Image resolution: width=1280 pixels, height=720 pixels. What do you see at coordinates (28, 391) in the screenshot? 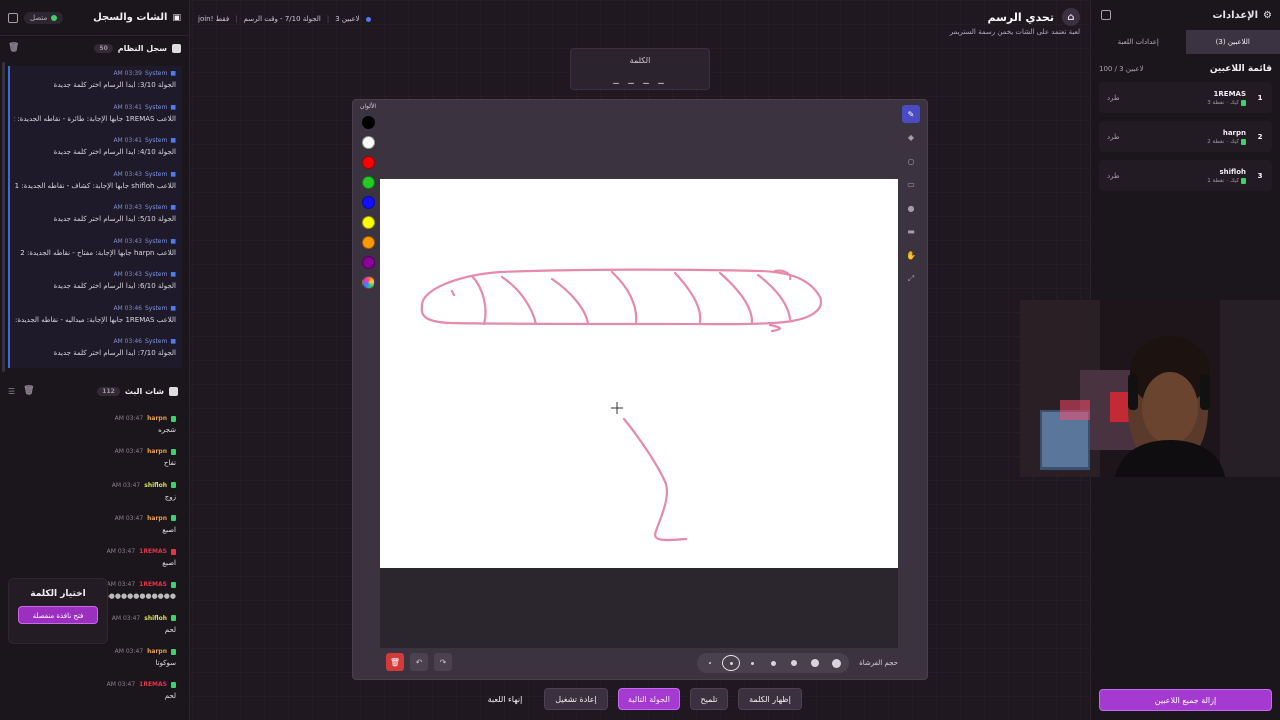
I see `clear-chat-trash-icon: 🗑` at bounding box center [28, 391].